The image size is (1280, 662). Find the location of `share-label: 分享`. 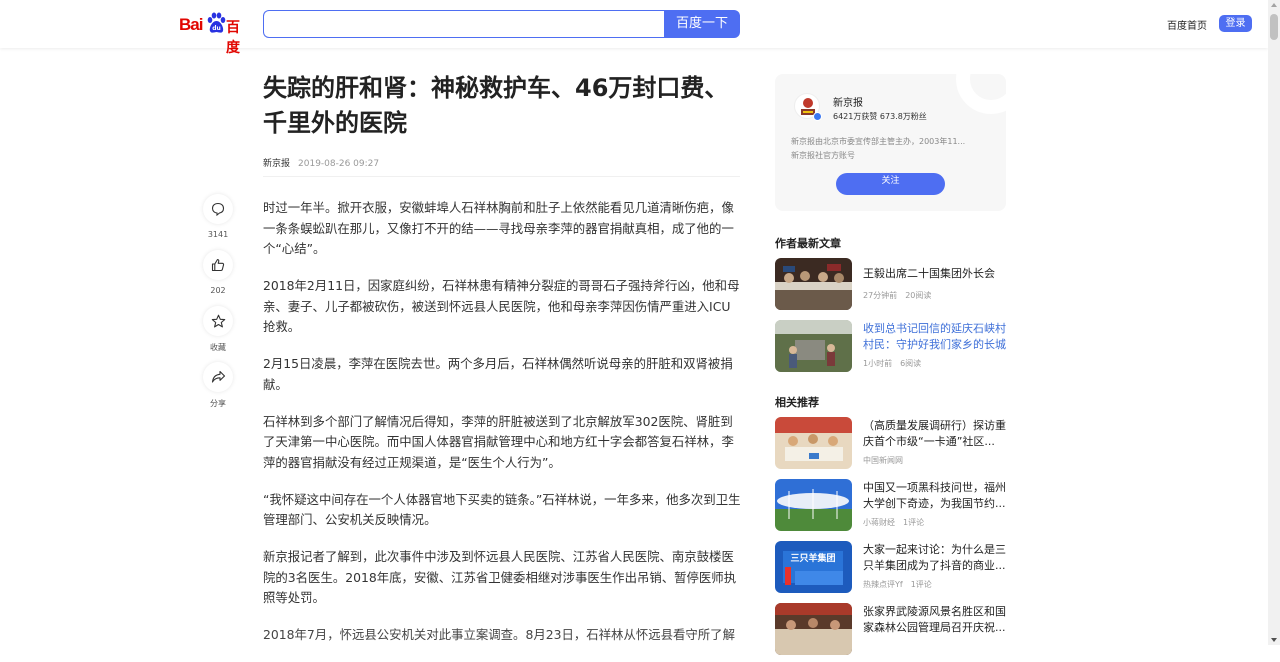

share-label: 分享 is located at coordinates (218, 403).